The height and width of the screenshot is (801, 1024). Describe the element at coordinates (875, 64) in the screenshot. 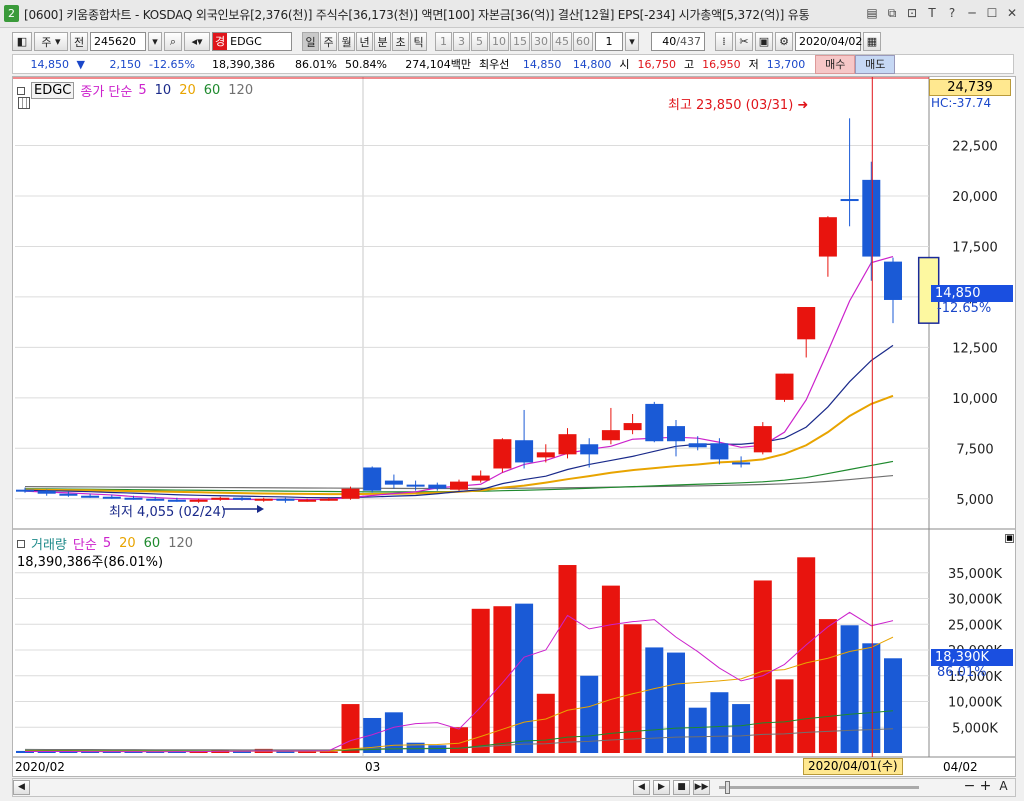

I see `sell-button: 매도` at that location.